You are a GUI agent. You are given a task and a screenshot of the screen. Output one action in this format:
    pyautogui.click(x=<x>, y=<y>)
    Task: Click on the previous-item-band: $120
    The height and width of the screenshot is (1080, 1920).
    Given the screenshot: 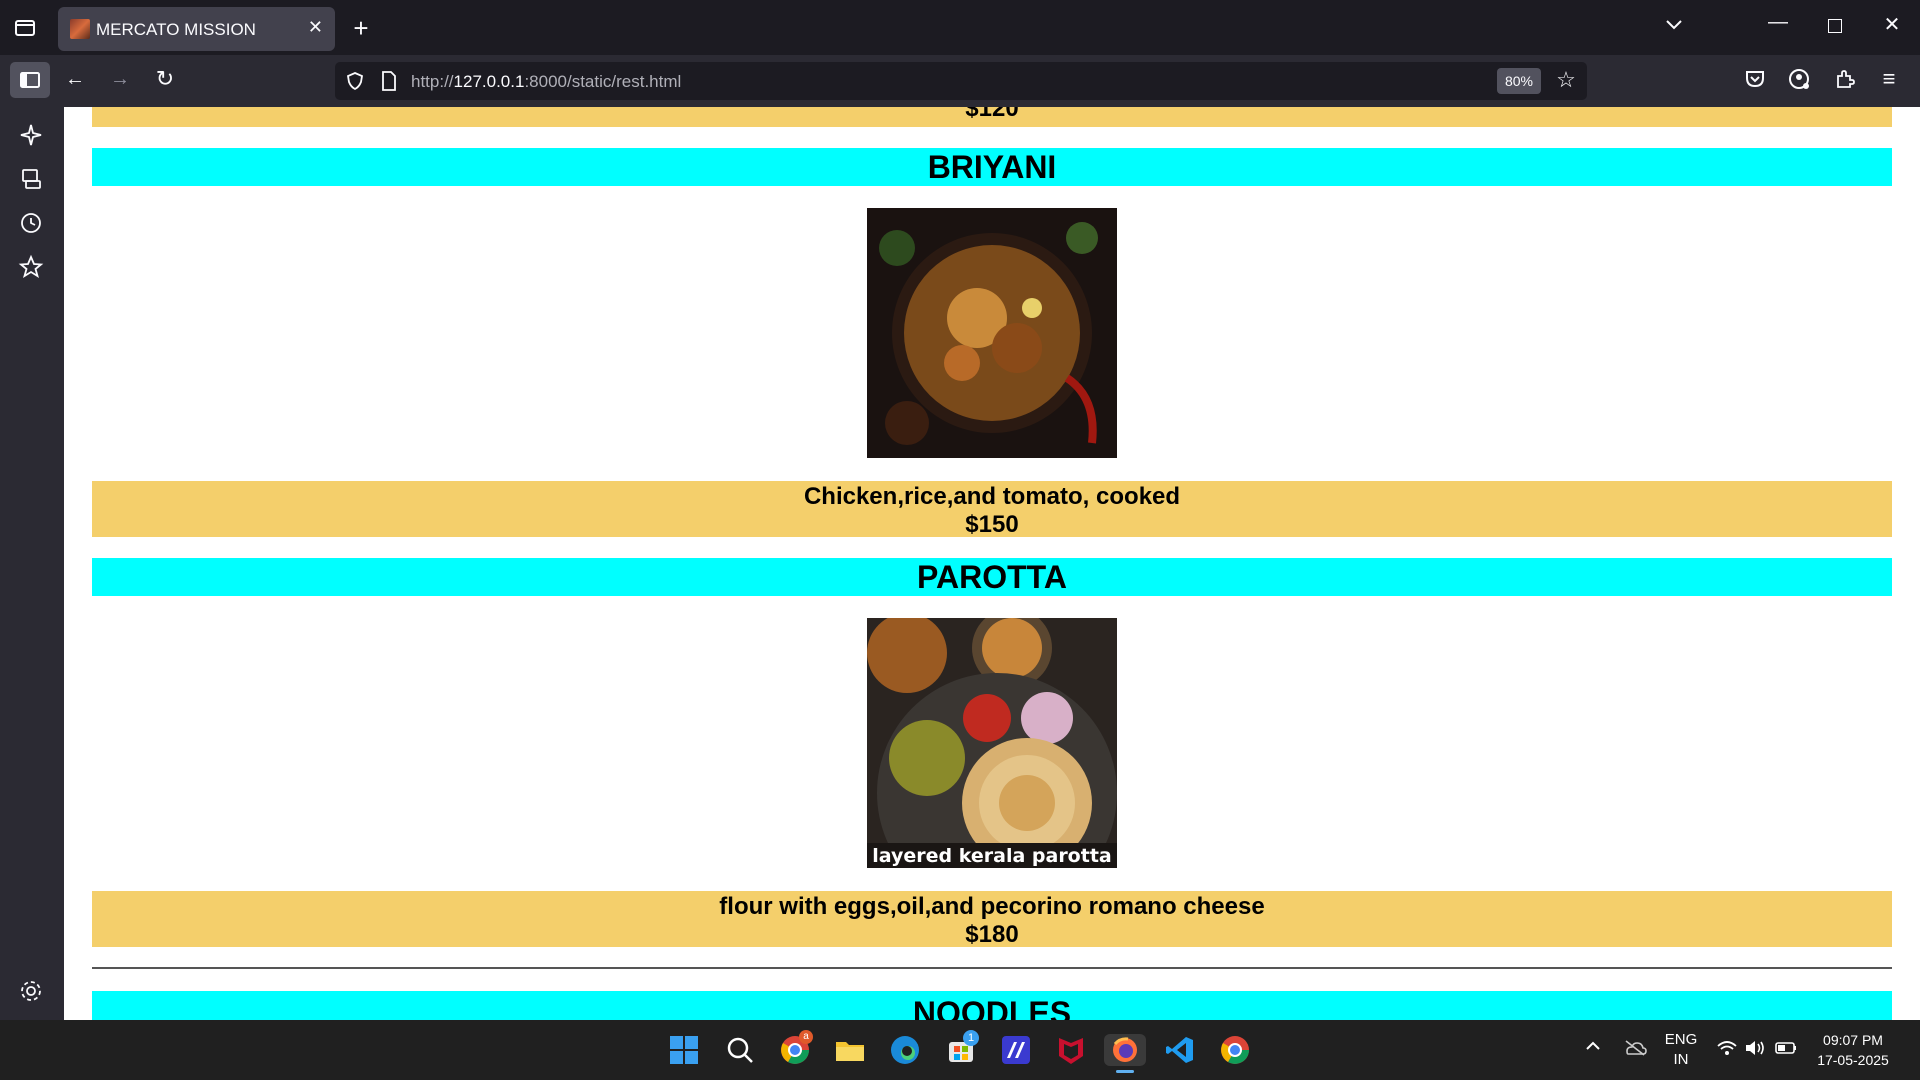 What is the action you would take?
    pyautogui.click(x=992, y=117)
    